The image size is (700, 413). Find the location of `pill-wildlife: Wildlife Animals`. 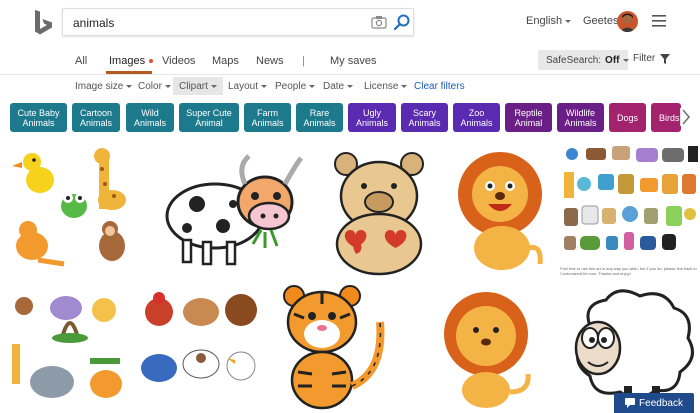

pill-wildlife: Wildlife Animals is located at coordinates (580, 117).